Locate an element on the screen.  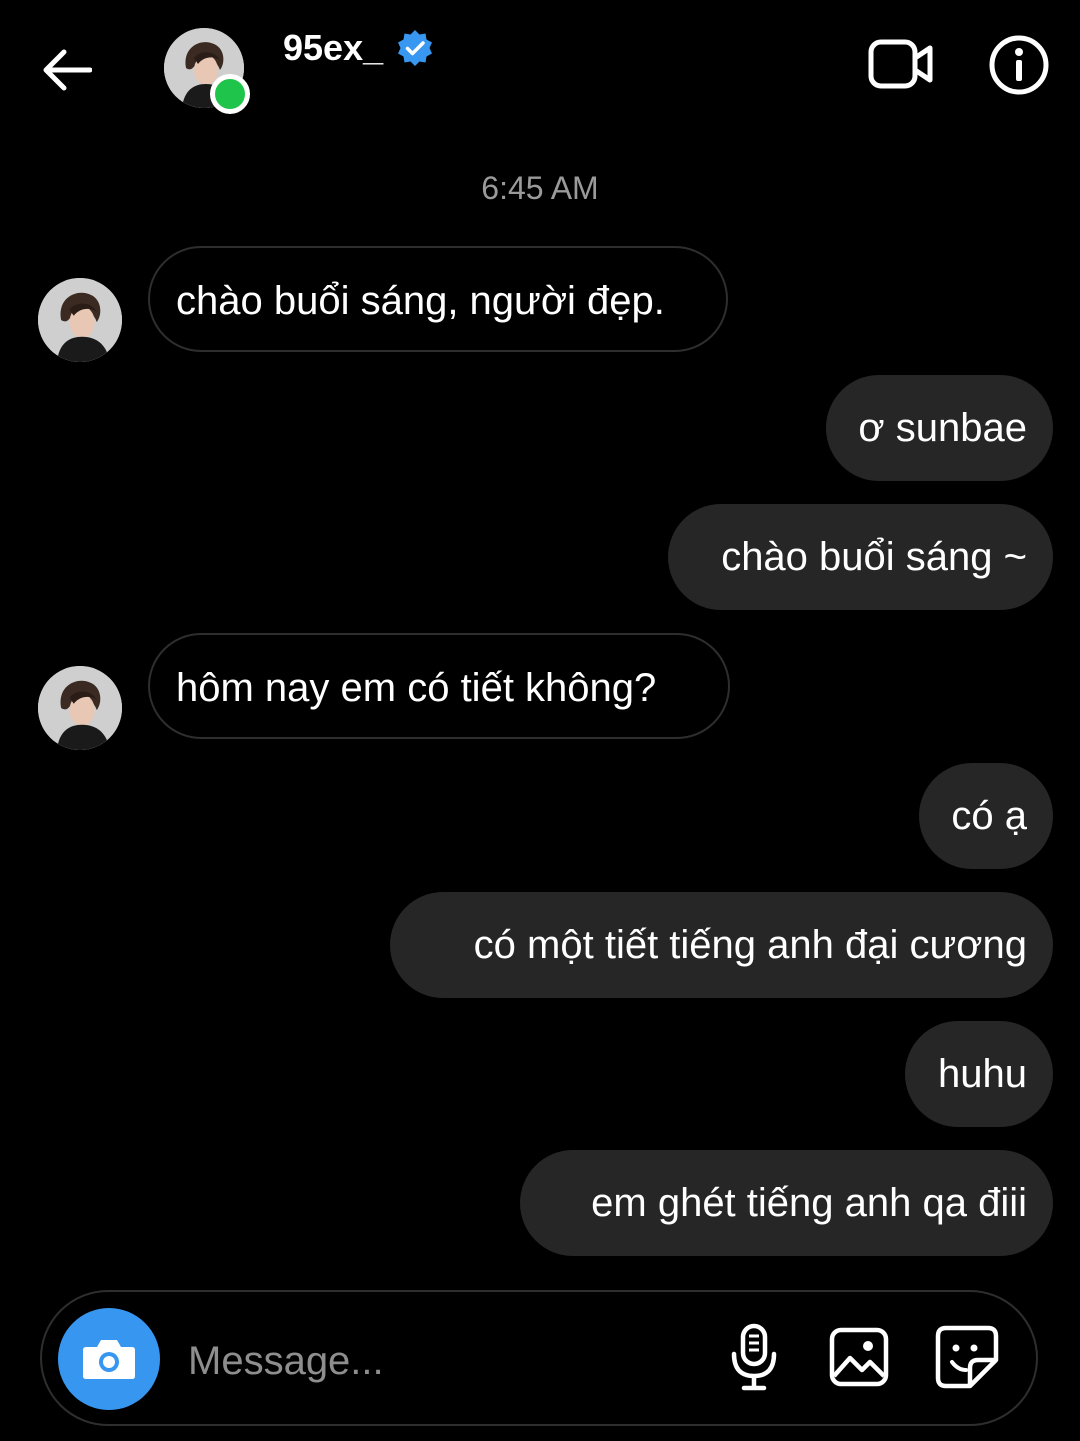
info-icon is located at coordinates (1019, 65).